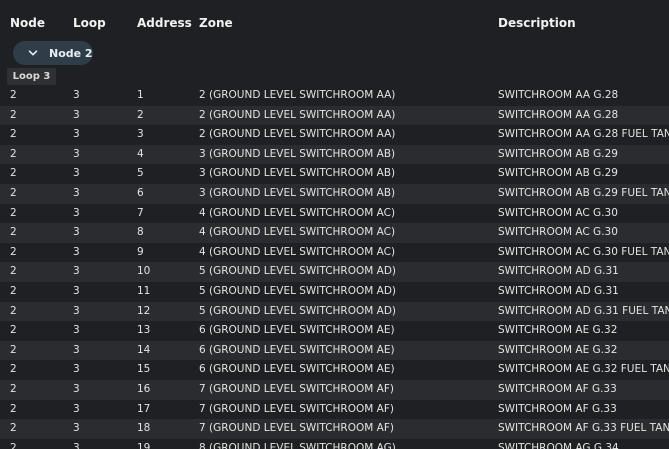 The width and height of the screenshot is (669, 449). Describe the element at coordinates (583, 192) in the screenshot. I see `cell-description: SWITCHROOM AB G.29 FUEL TANK RO` at that location.